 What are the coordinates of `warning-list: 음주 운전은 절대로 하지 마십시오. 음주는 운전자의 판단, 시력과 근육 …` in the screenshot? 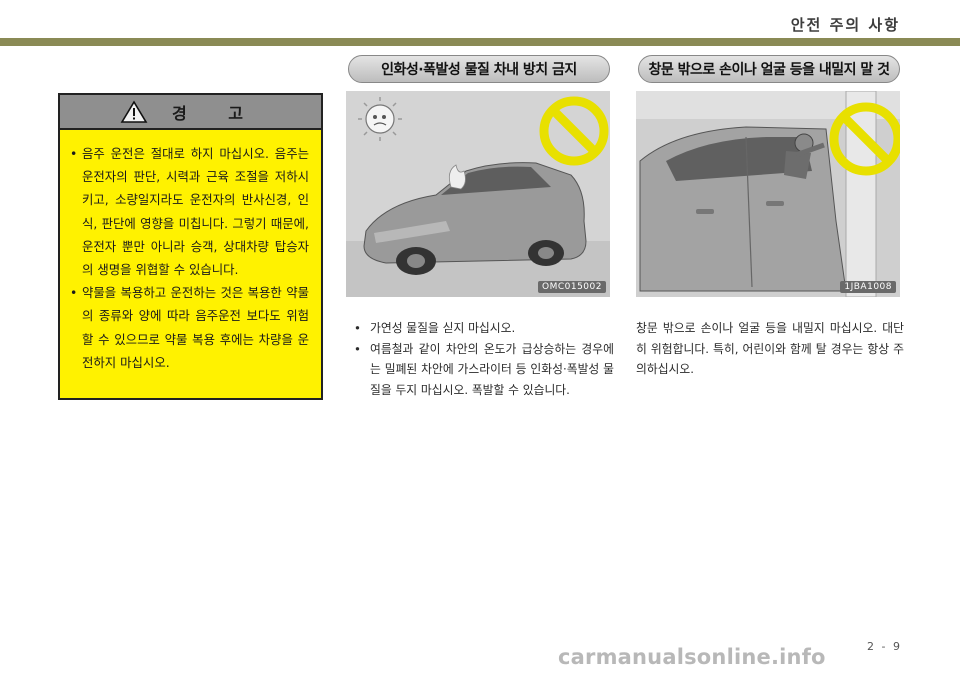 It's located at (190, 252).